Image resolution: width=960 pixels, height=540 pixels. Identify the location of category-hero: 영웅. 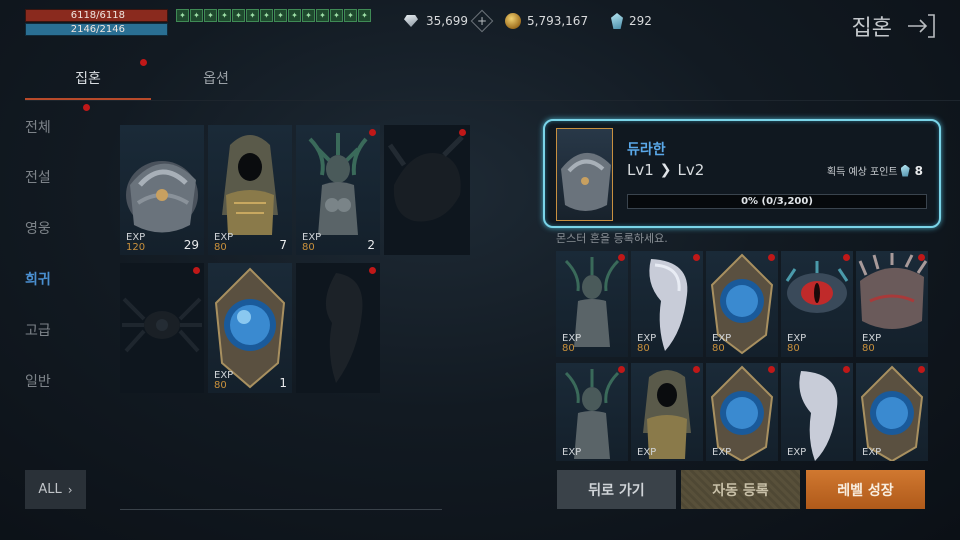
(38, 228).